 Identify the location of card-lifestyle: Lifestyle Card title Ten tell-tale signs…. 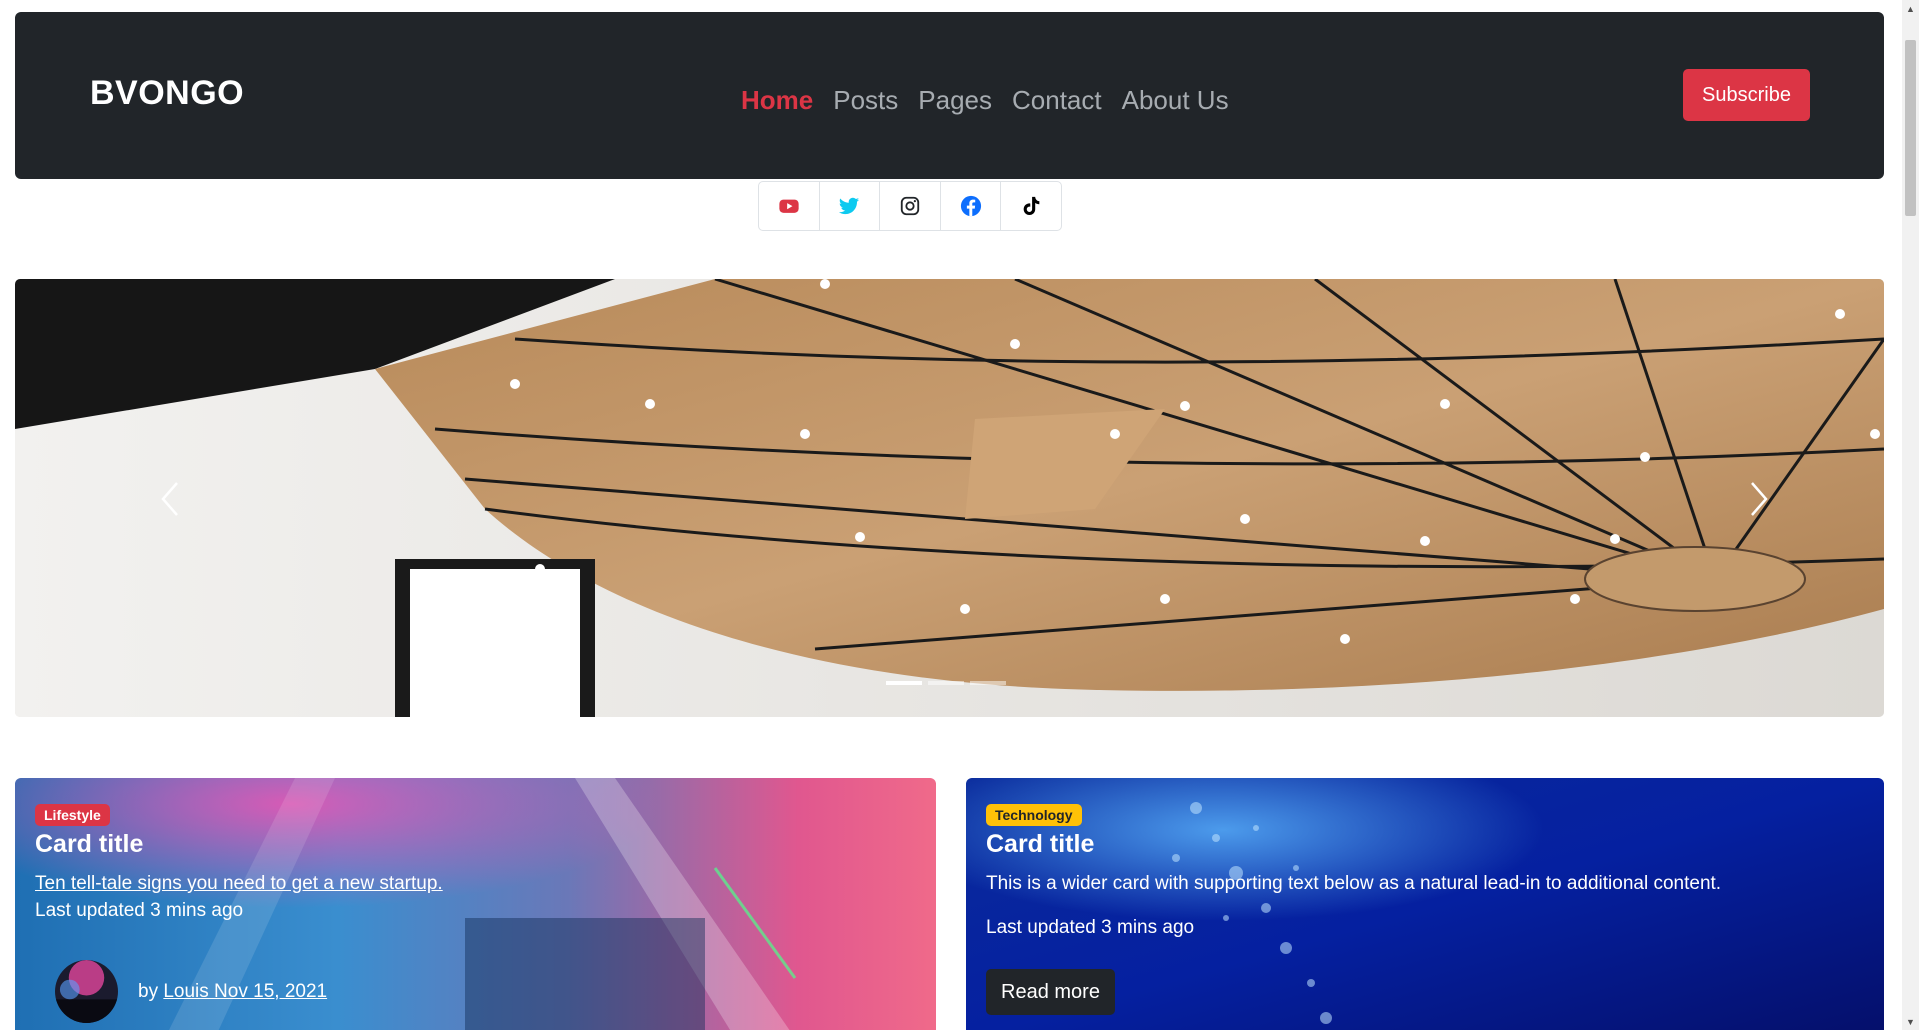
(475, 904).